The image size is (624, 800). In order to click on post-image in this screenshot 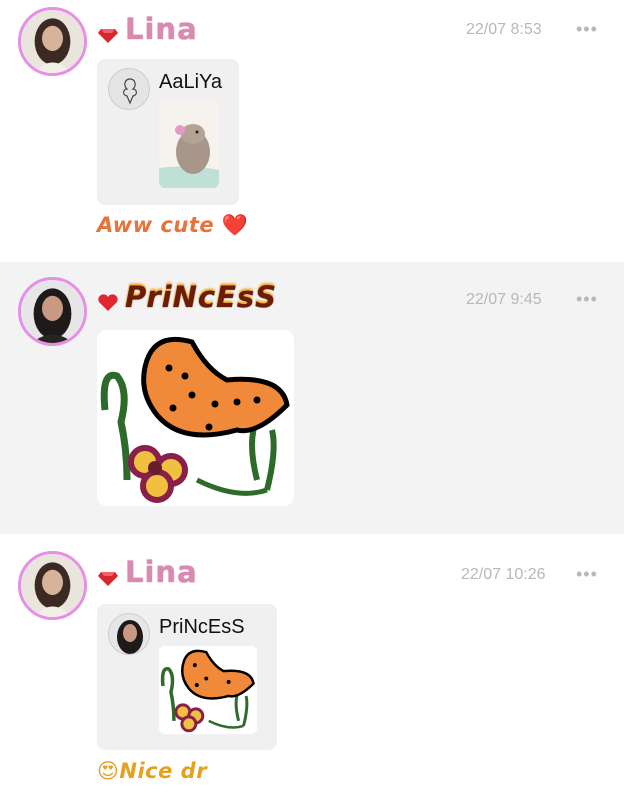, I will do `click(195, 418)`.